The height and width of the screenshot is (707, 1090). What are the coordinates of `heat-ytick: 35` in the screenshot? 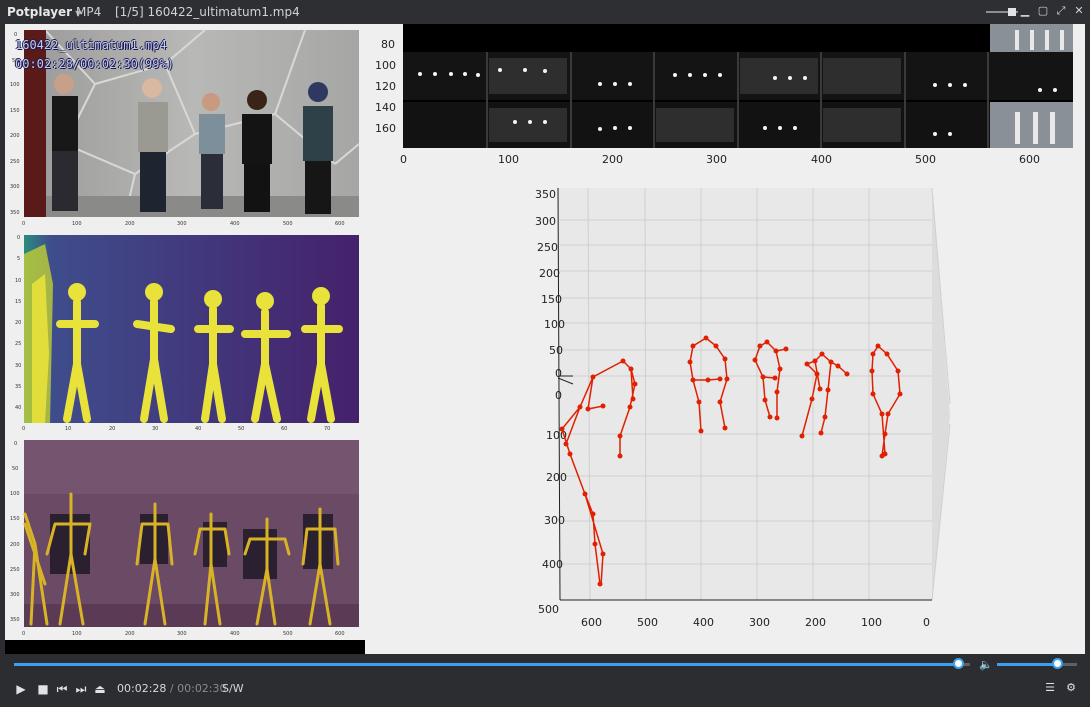 It's located at (18, 387).